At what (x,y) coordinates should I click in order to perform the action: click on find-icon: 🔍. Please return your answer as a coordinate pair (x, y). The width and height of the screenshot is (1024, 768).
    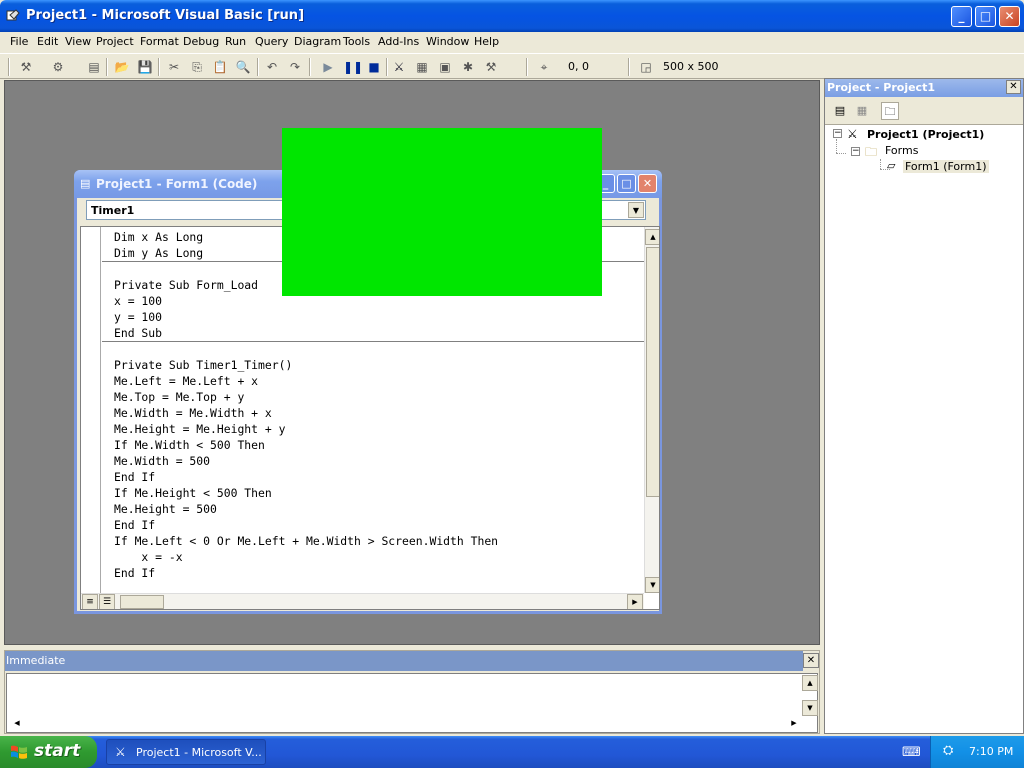
    Looking at the image, I should click on (243, 67).